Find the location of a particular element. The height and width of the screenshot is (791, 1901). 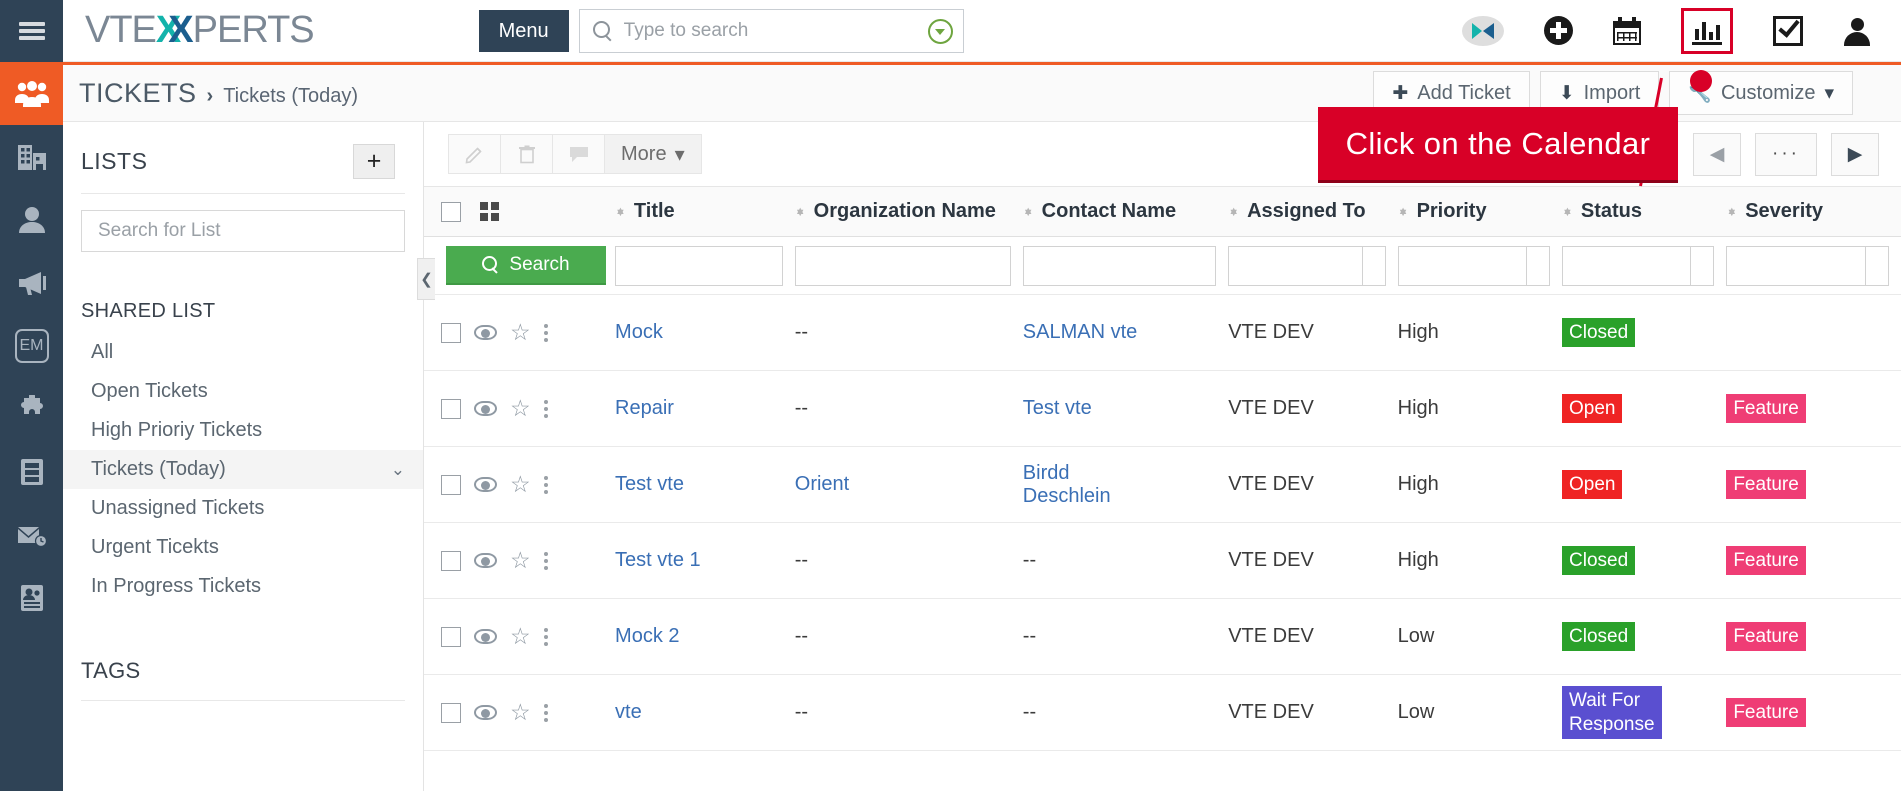

sidebar-item-contacts-group is located at coordinates (31, 93).